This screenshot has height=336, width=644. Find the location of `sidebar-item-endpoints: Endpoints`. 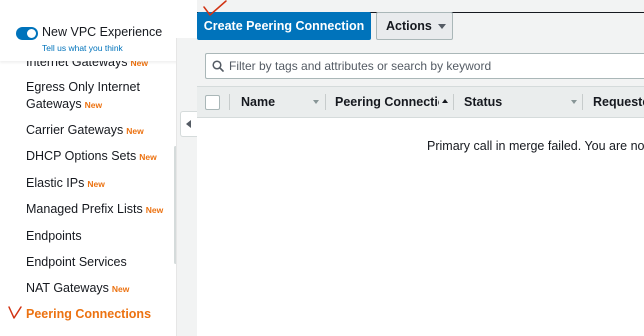

sidebar-item-endpoints: Endpoints is located at coordinates (54, 236).